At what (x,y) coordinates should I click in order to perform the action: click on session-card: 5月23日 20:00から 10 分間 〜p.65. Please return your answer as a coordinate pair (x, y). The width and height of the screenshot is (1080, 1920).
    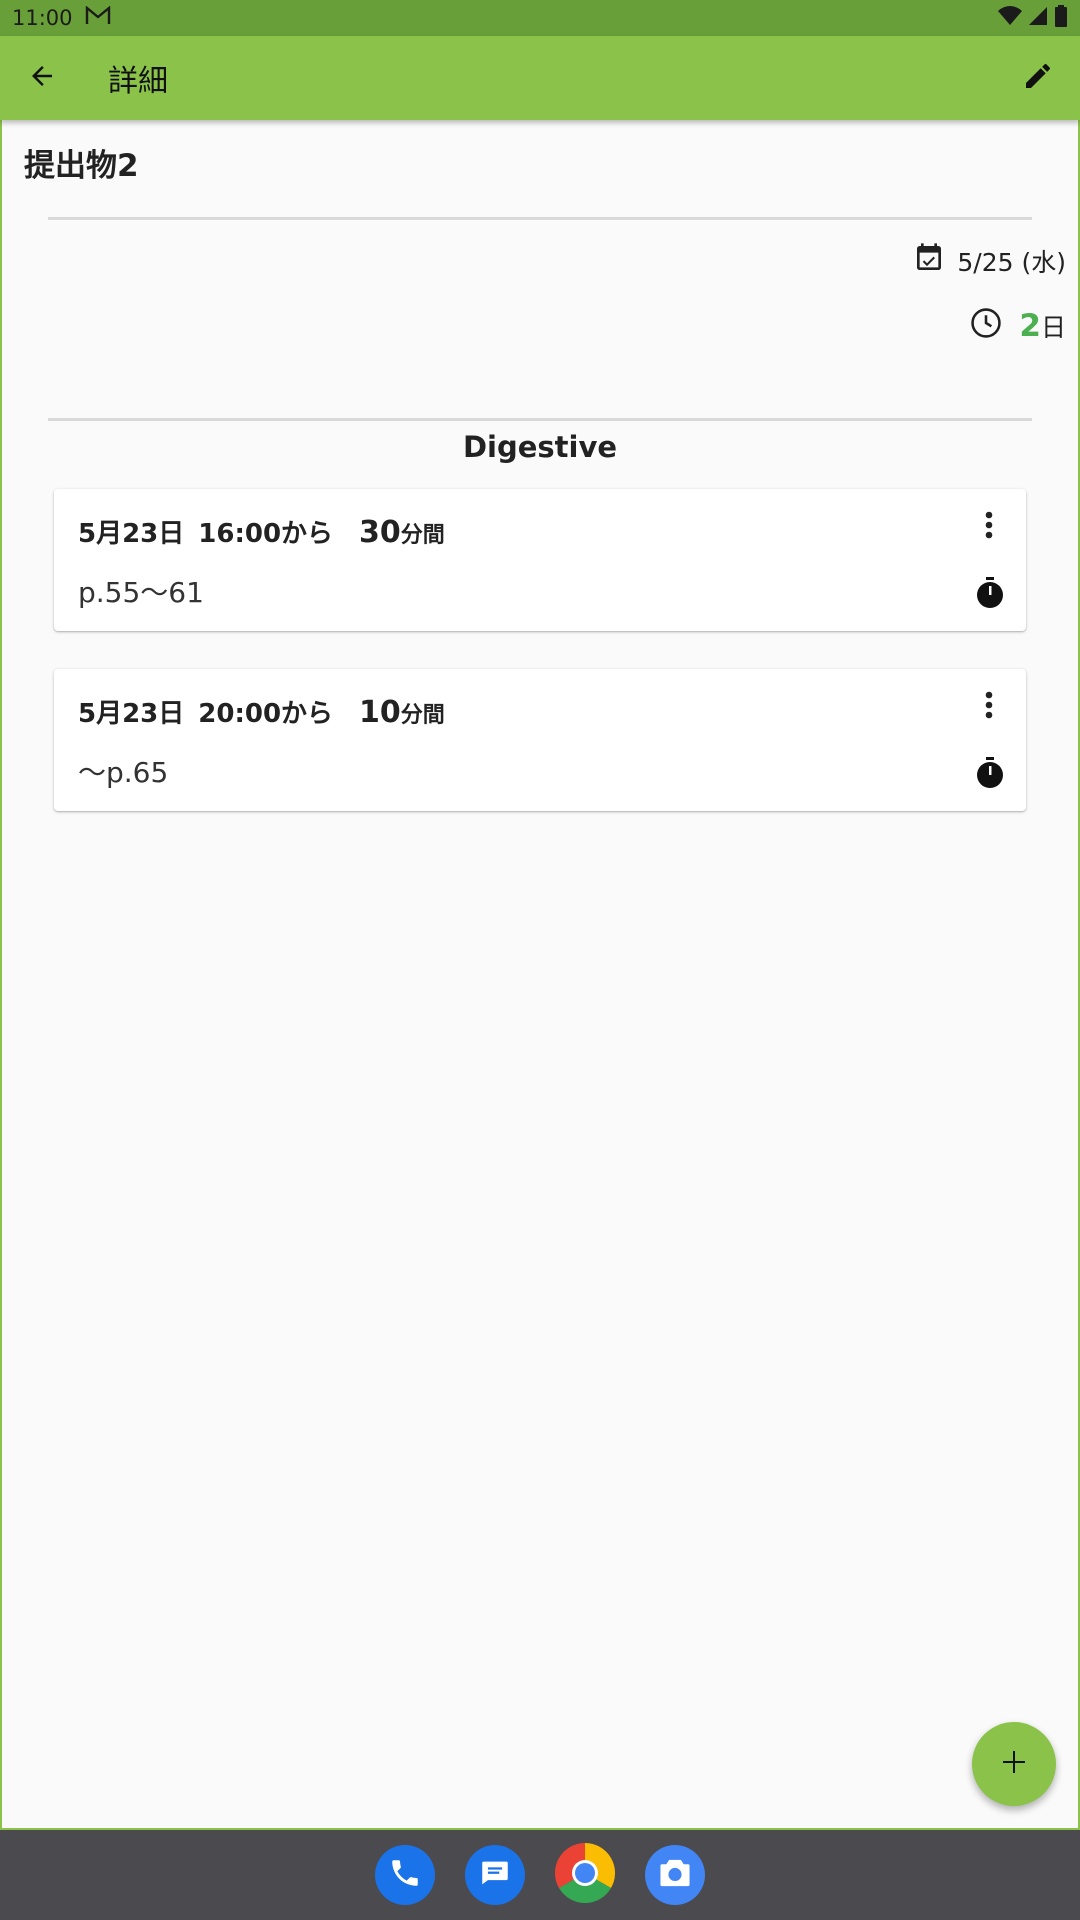
    Looking at the image, I should click on (540, 740).